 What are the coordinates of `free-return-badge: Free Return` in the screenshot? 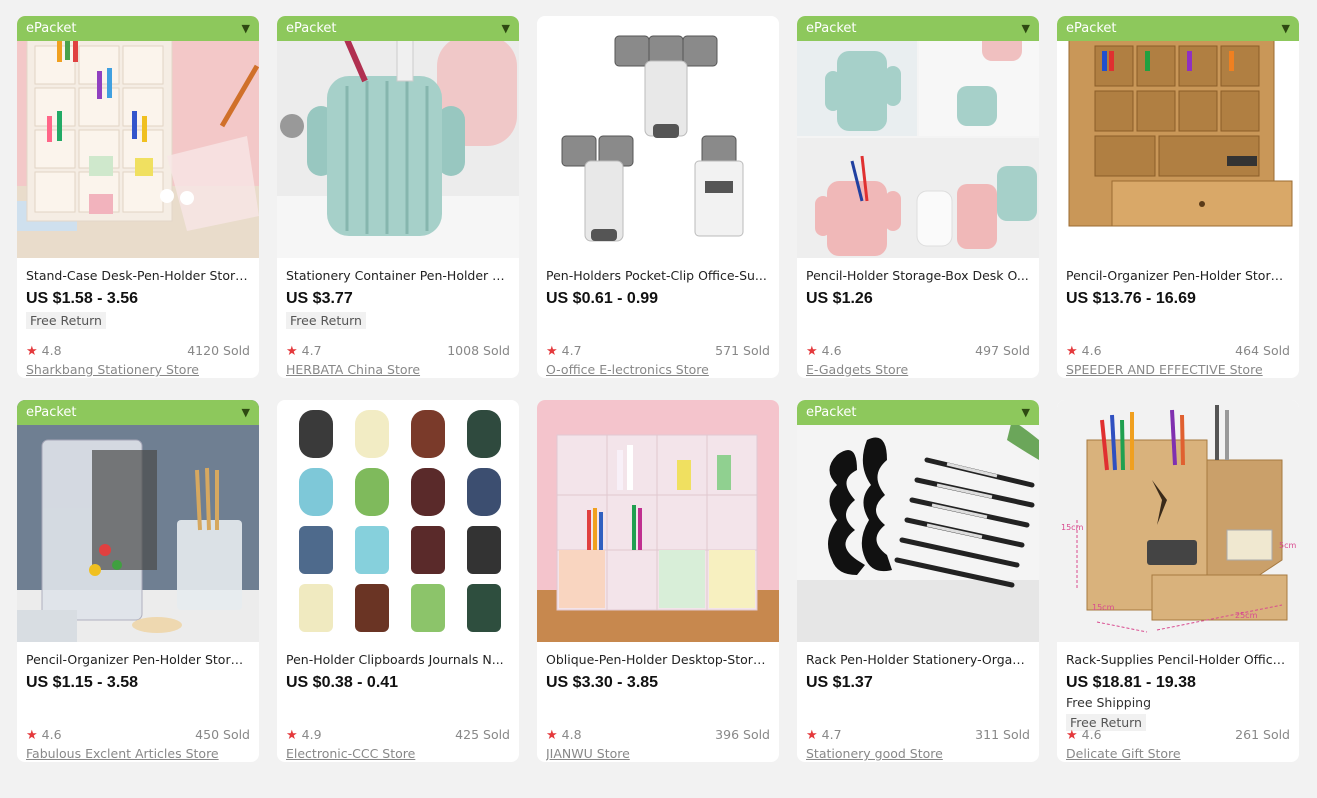 It's located at (326, 320).